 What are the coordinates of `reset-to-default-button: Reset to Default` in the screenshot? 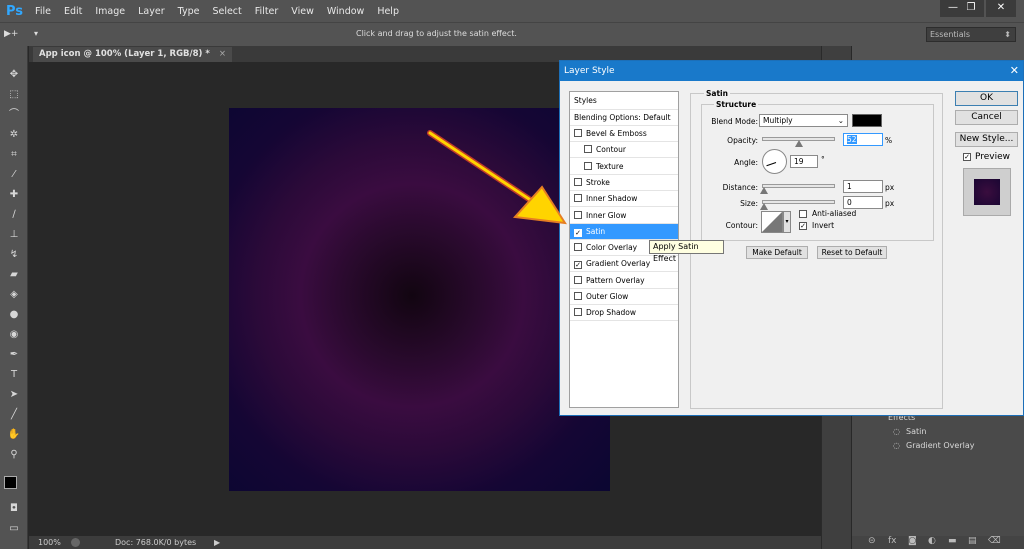 It's located at (852, 252).